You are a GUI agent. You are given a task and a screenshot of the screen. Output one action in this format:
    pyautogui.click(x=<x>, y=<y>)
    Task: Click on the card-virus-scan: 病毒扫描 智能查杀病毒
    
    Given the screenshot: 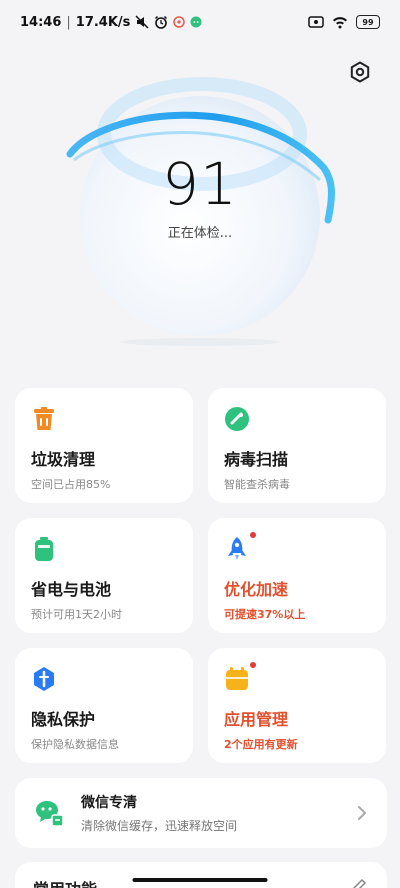 What is the action you would take?
    pyautogui.click(x=297, y=445)
    